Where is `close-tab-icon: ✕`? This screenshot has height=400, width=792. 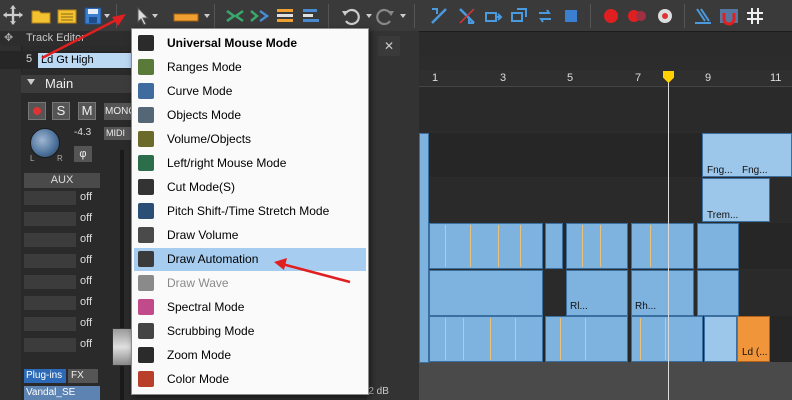 close-tab-icon: ✕ is located at coordinates (389, 46).